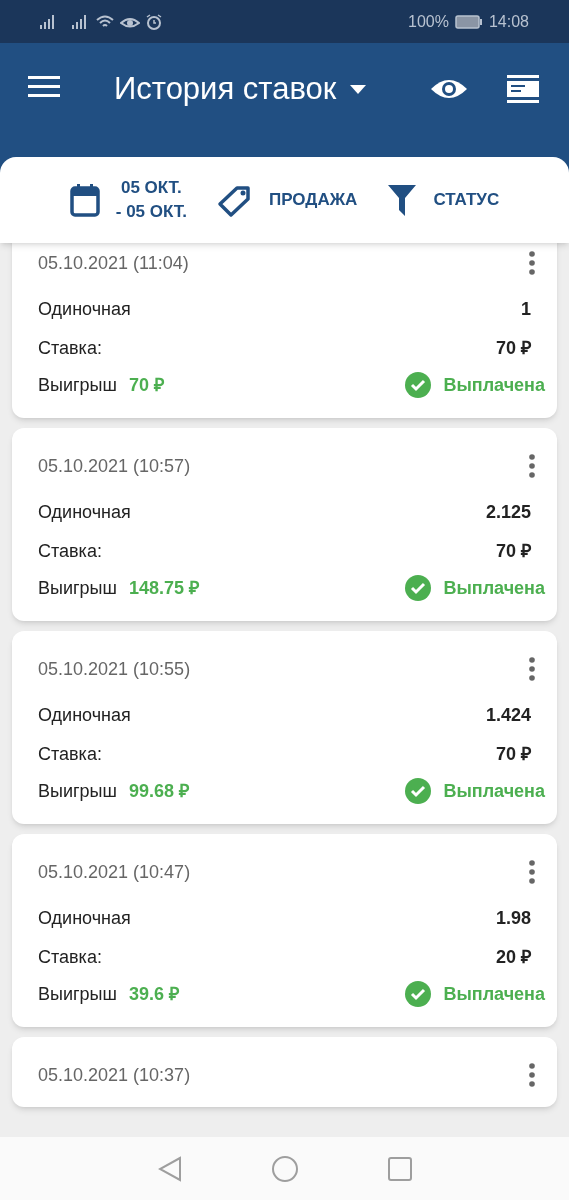 This screenshot has height=1200, width=569. Describe the element at coordinates (513, 918) in the screenshot. I see `odds-value: 1.98` at that location.